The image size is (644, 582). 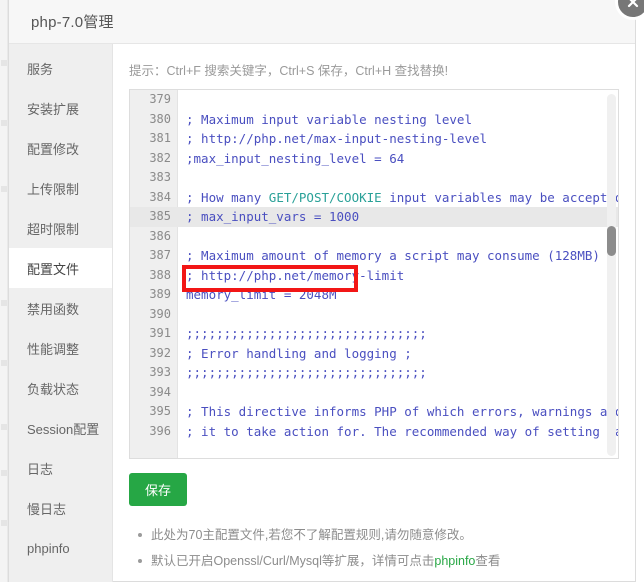 I want to click on line-number: 395, so click(x=160, y=411).